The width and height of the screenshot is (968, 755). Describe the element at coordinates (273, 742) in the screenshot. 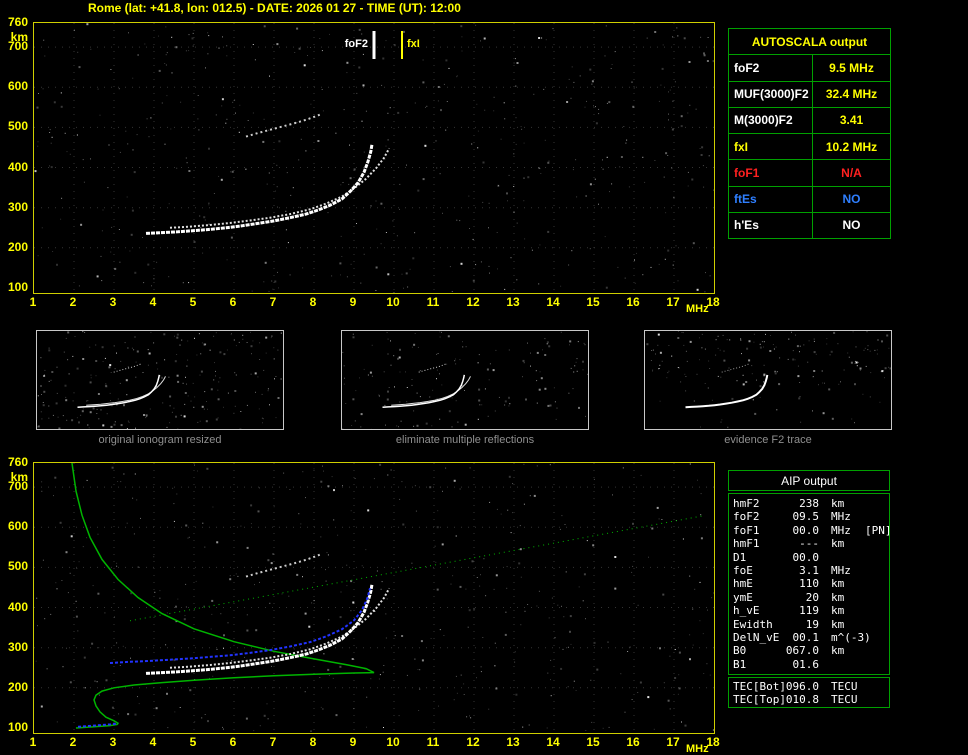

I see `x-tick-7: 7` at that location.